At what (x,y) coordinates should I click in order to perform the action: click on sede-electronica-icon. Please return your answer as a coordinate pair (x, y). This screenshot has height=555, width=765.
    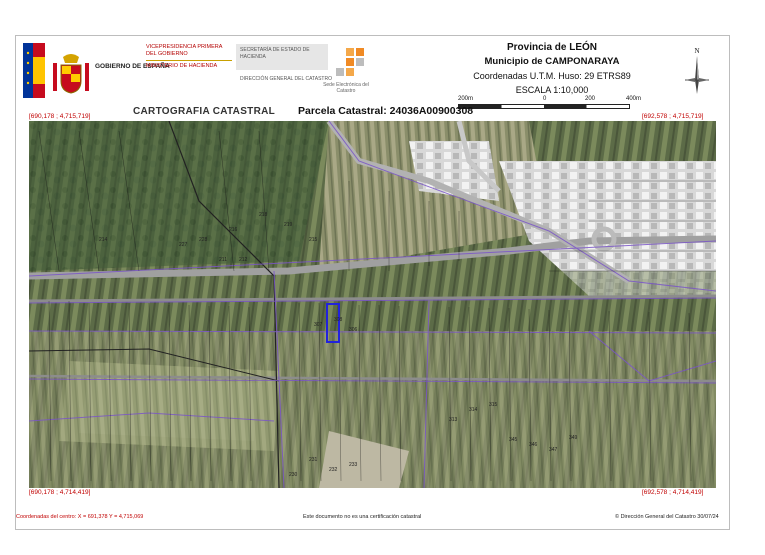
    Looking at the image, I should click on (350, 62).